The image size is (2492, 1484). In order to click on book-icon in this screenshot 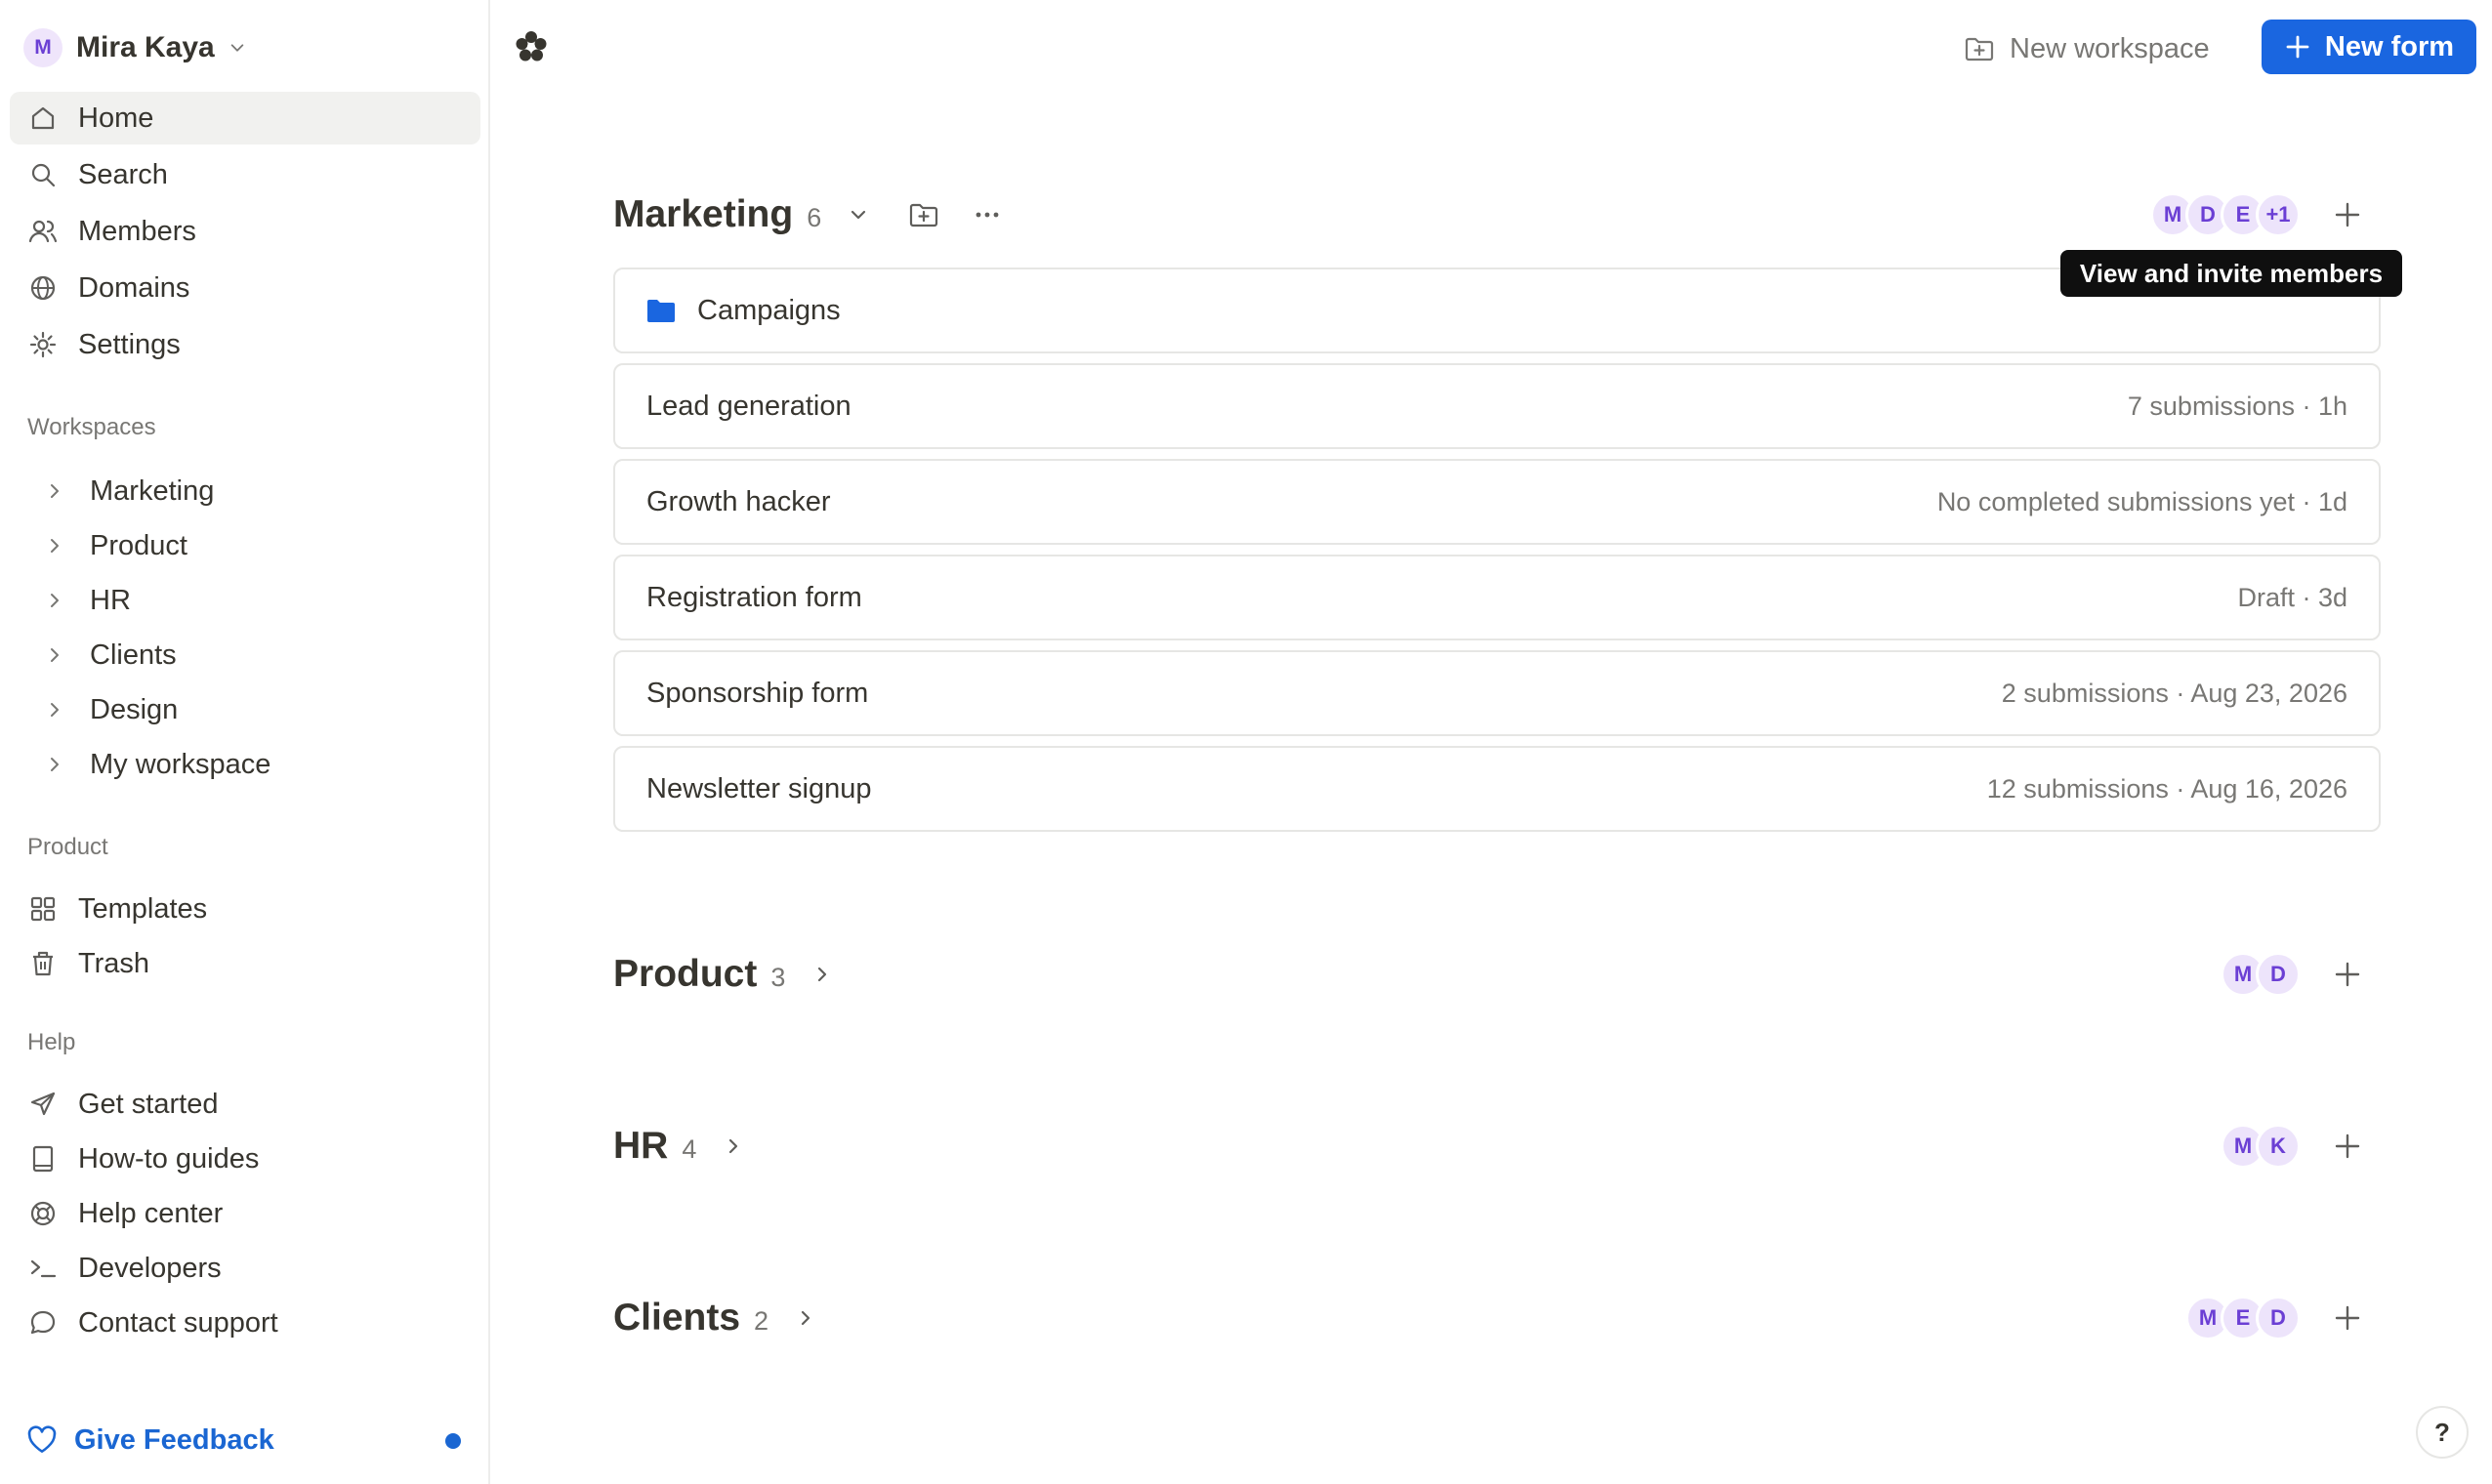, I will do `click(43, 1159)`.